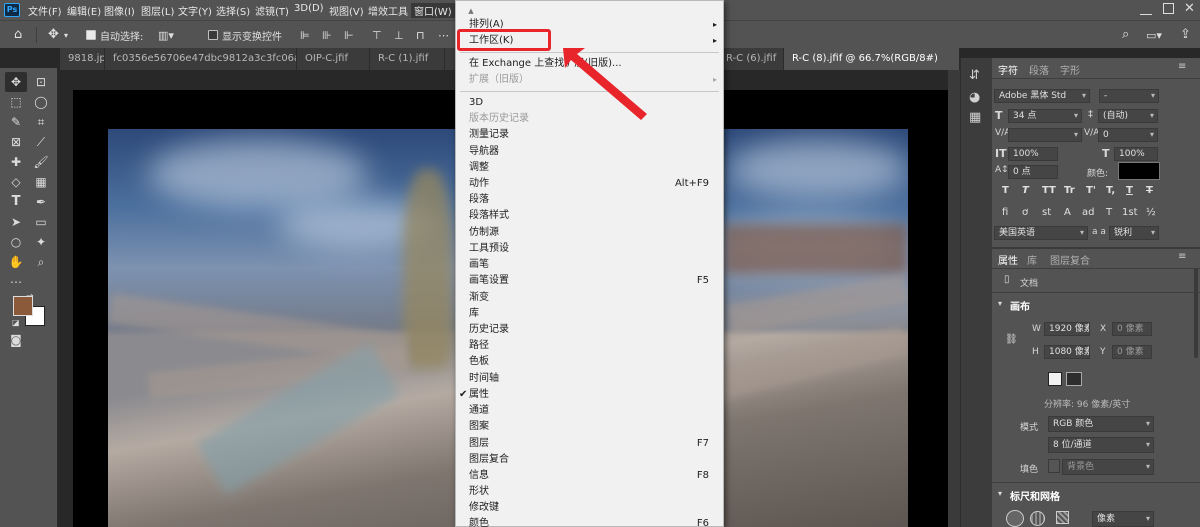 The height and width of the screenshot is (527, 1200). What do you see at coordinates (399, 35) in the screenshot?
I see `align-middle-icon: ⊥` at bounding box center [399, 35].